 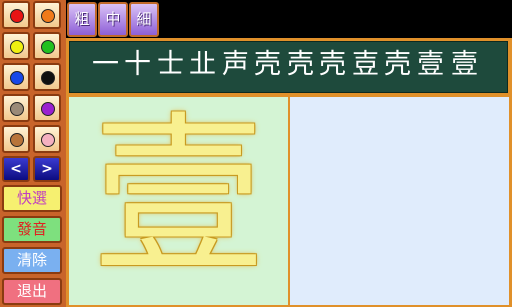 I want to click on brown-dot-icon, so click(x=17, y=140).